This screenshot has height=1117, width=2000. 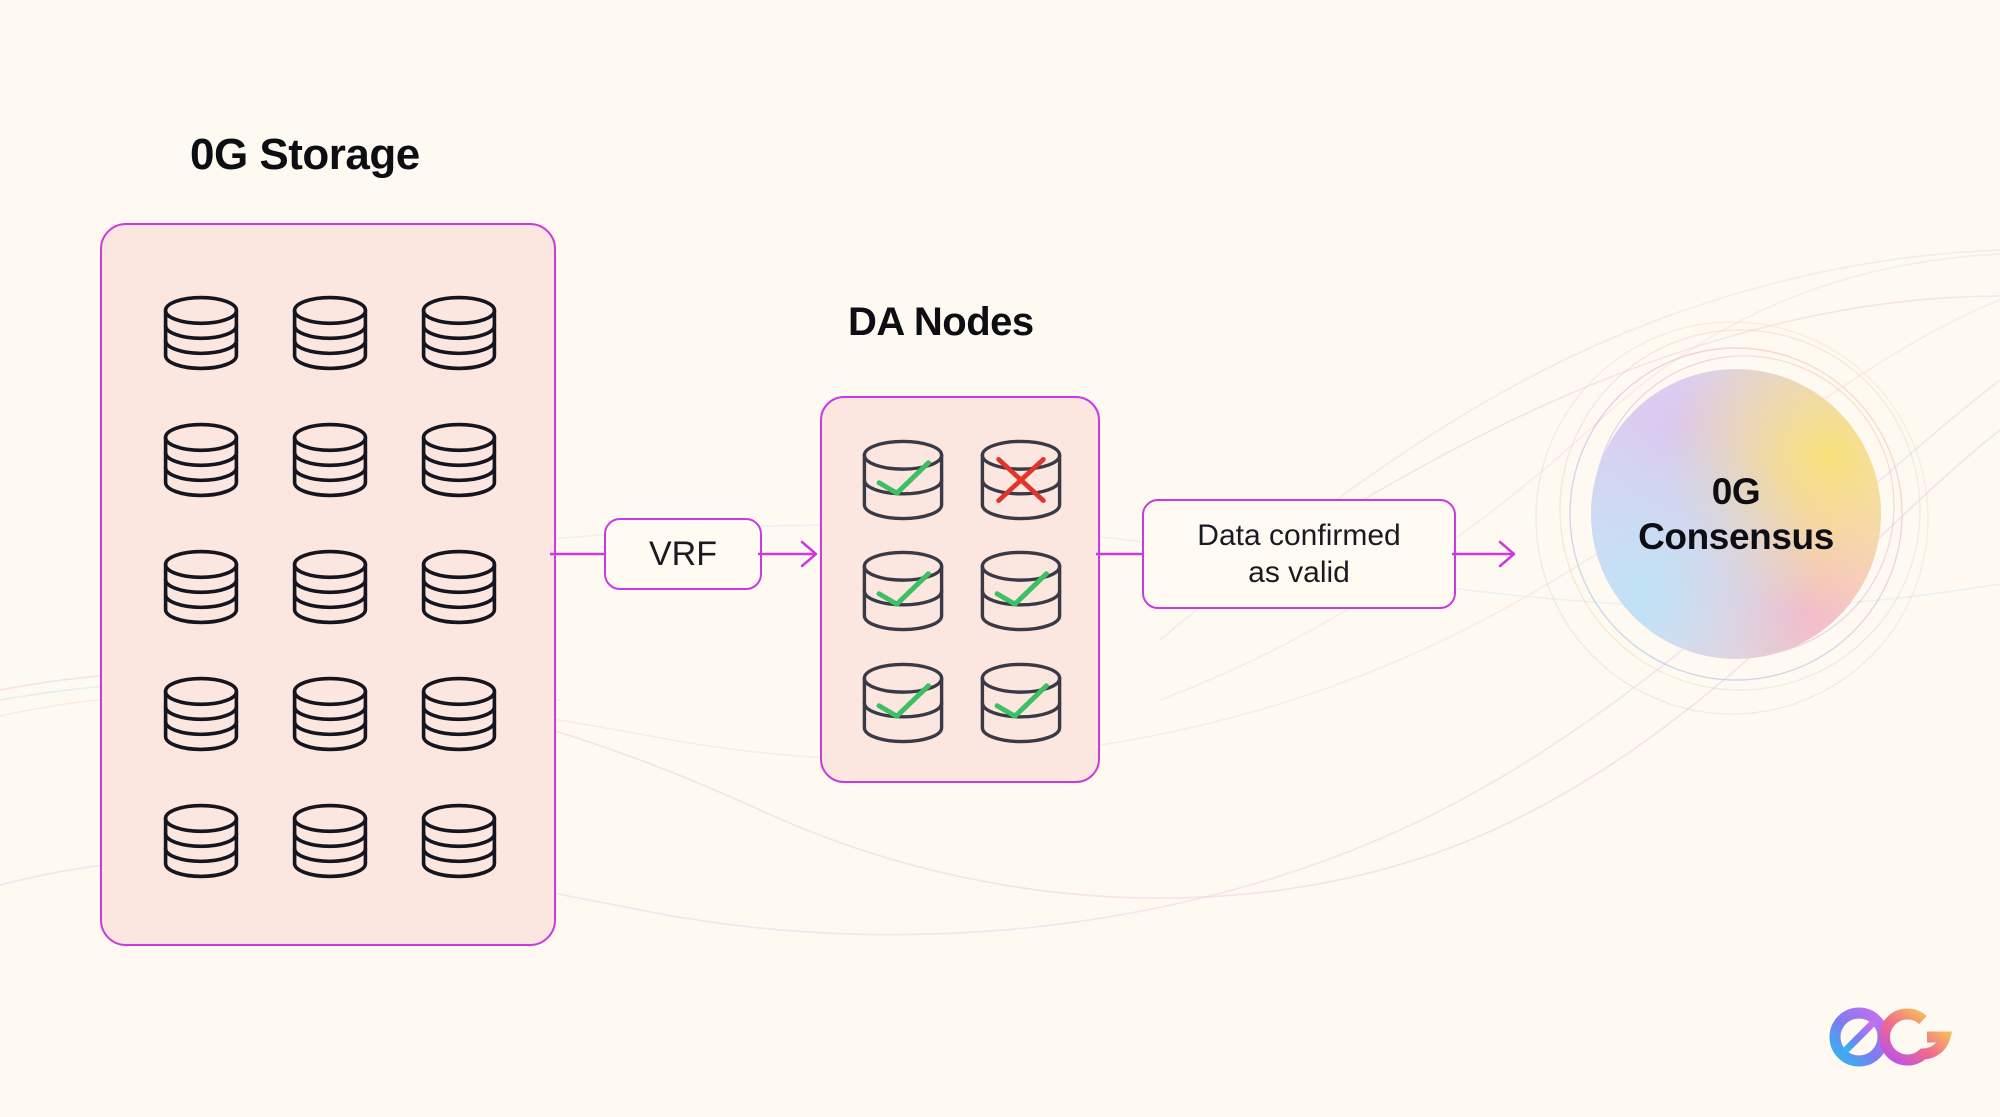 I want to click on vrf-box: VRF, so click(x=683, y=554).